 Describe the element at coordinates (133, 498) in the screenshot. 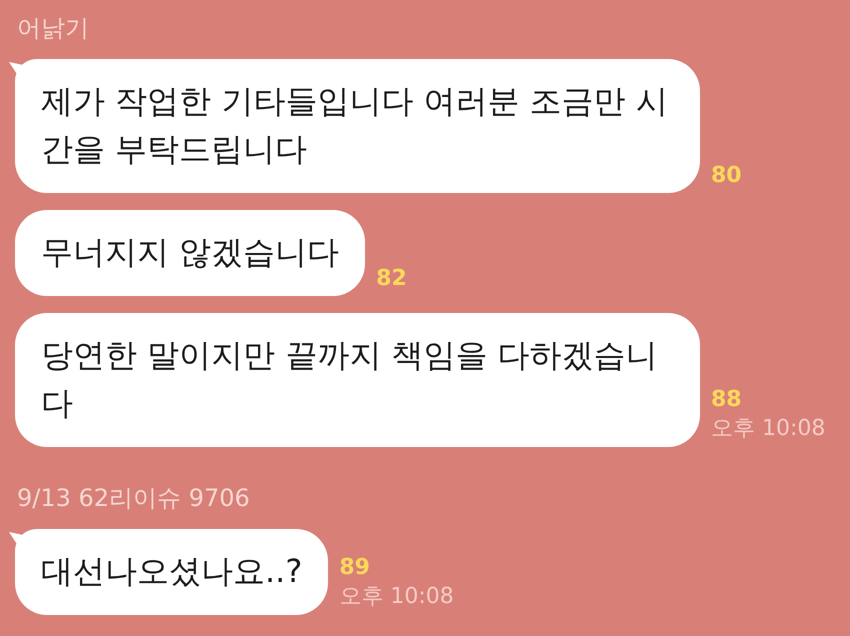

I see `sender-name: 9/13 62리이슈 9706` at that location.